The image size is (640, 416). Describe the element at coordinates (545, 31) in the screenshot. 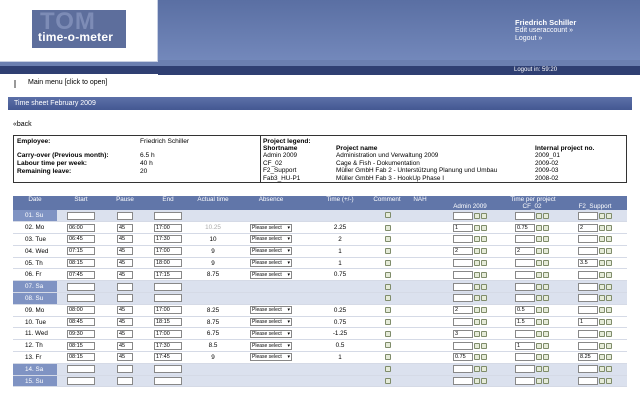

I see `edit-account-link: Edit useraccount »` at that location.